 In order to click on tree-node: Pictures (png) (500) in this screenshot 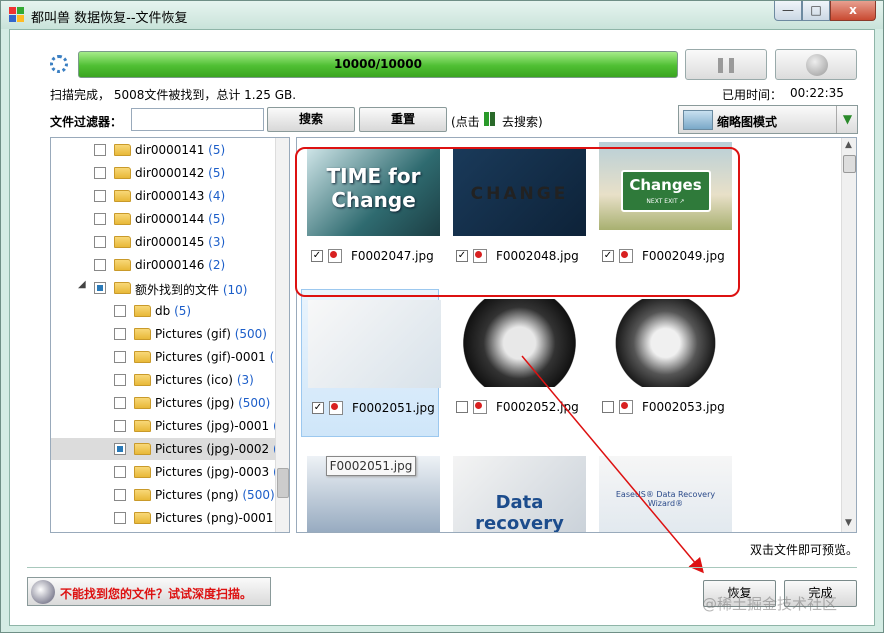, I will do `click(166, 495)`.